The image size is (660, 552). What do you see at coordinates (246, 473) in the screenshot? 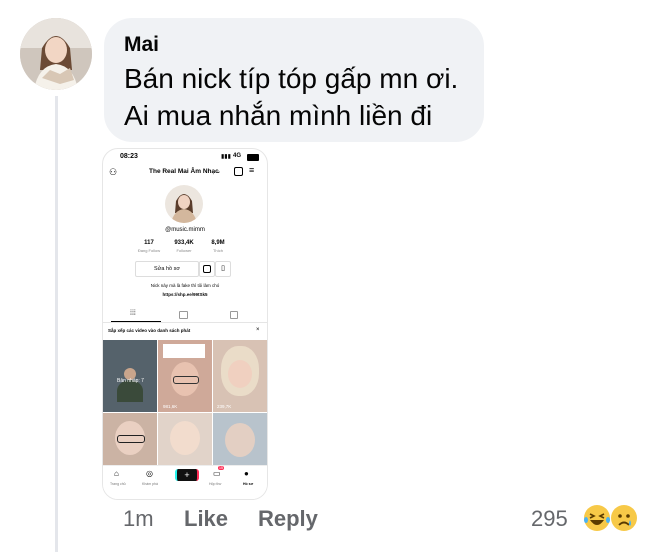
I see `profile-icon: ●` at bounding box center [246, 473].